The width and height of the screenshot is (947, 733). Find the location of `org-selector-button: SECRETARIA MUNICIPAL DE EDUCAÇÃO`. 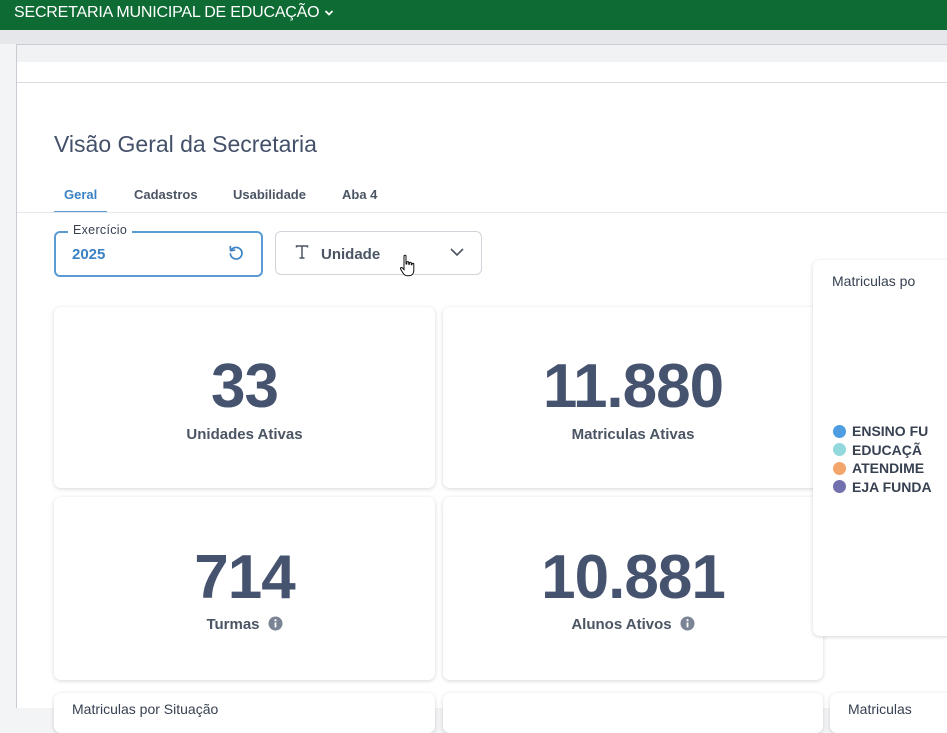

org-selector-button: SECRETARIA MUNICIPAL DE EDUCAÇÃO is located at coordinates (174, 13).